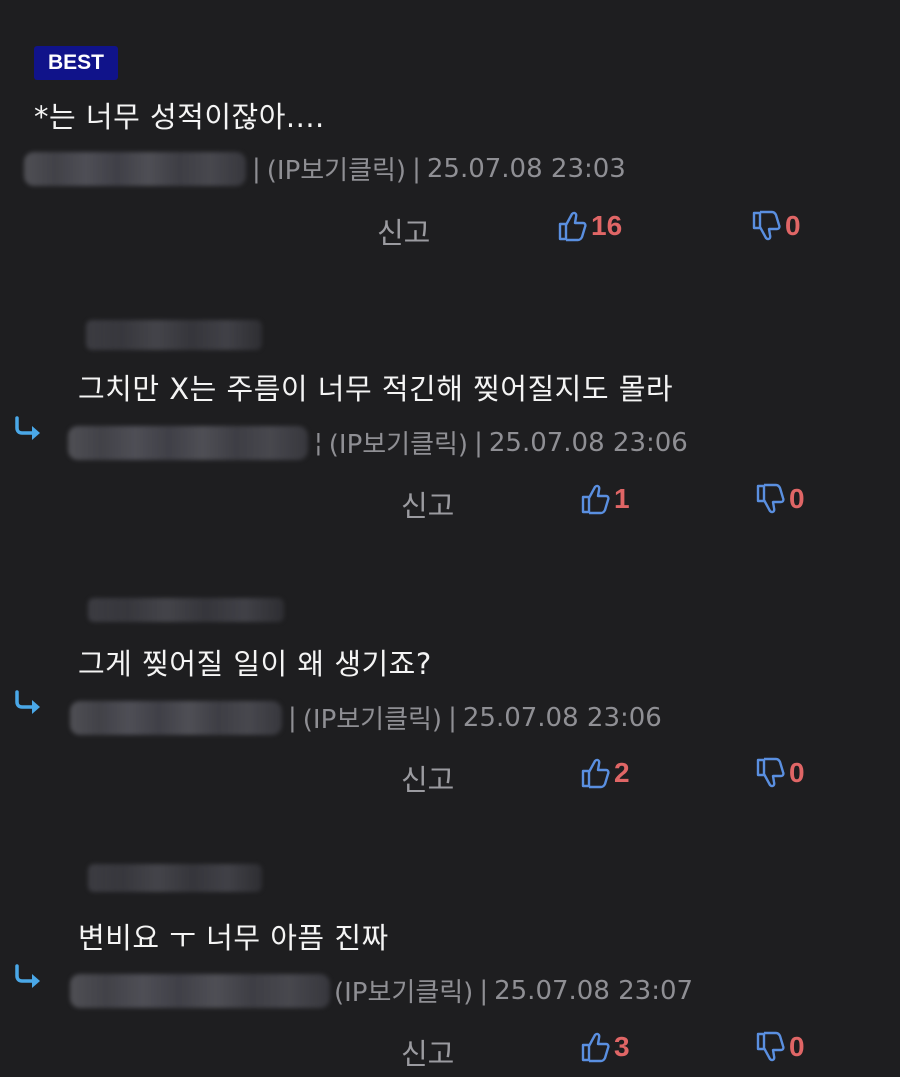 The width and height of the screenshot is (900, 1077). I want to click on comment-meta: | (IP보기클릭) | 25.07.08 23:06, so click(366, 717).